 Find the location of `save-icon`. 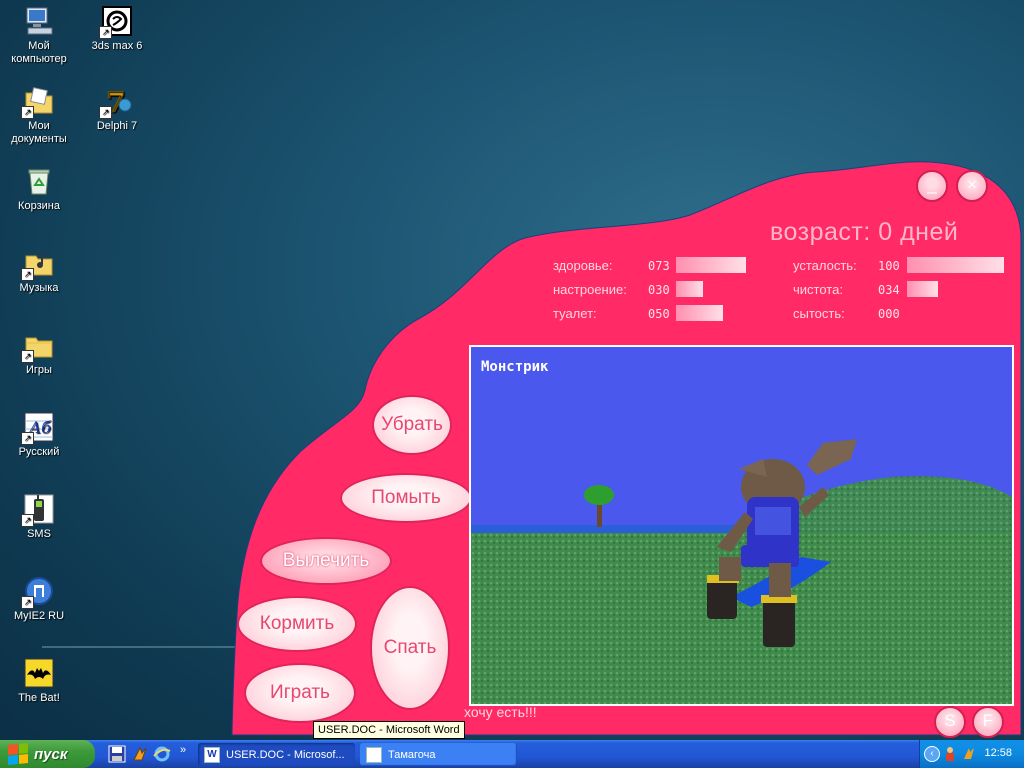

save-icon is located at coordinates (117, 754).